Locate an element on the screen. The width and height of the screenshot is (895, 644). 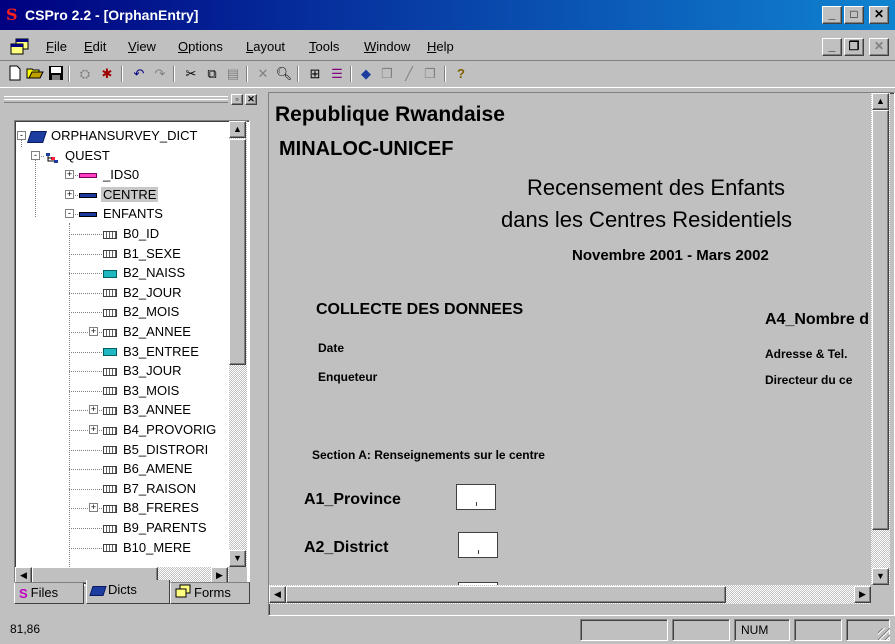
minimize-button: _ is located at coordinates (832, 15).